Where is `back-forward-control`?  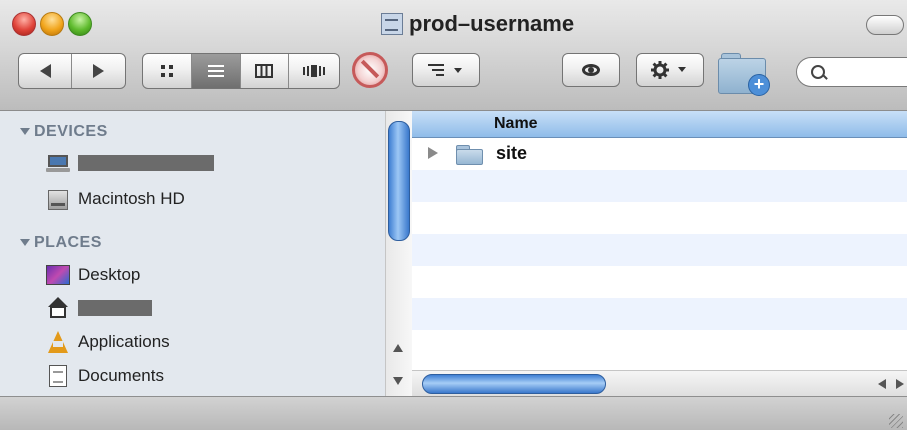 back-forward-control is located at coordinates (72, 71).